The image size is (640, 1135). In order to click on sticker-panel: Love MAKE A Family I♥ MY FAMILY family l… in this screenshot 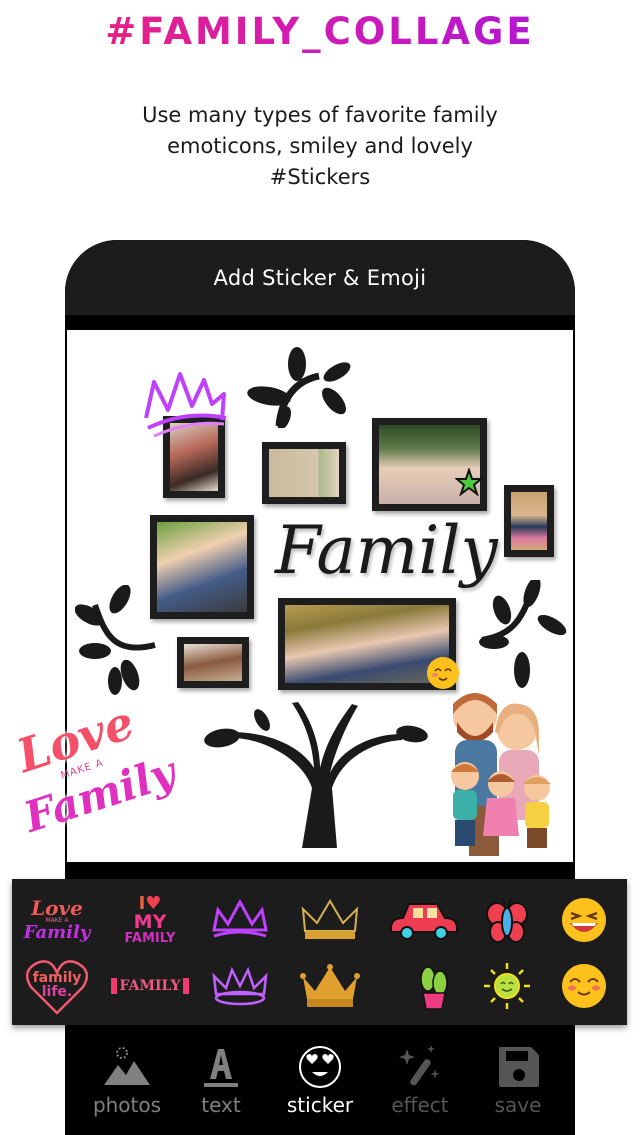, I will do `click(319, 952)`.